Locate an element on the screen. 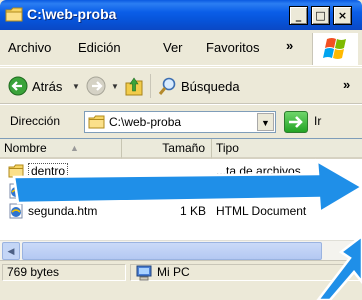 The height and width of the screenshot is (300, 362). minimize-button: _ is located at coordinates (298, 15).